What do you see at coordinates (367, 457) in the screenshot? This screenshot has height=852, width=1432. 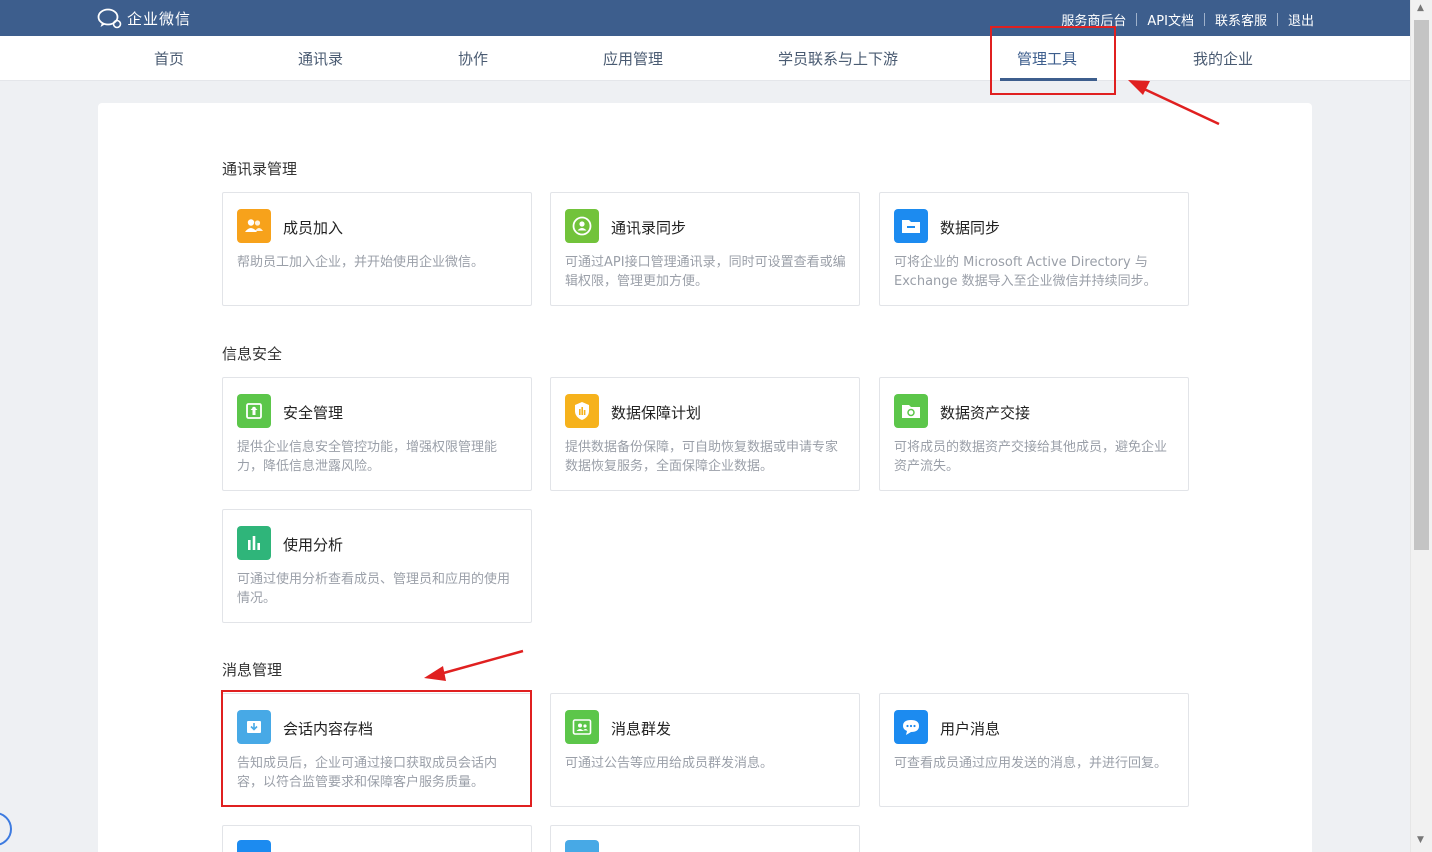 I see `card-description: 提供企业信息安全管控功能，增强权限管理能力，降低信息泄露风险。` at bounding box center [367, 457].